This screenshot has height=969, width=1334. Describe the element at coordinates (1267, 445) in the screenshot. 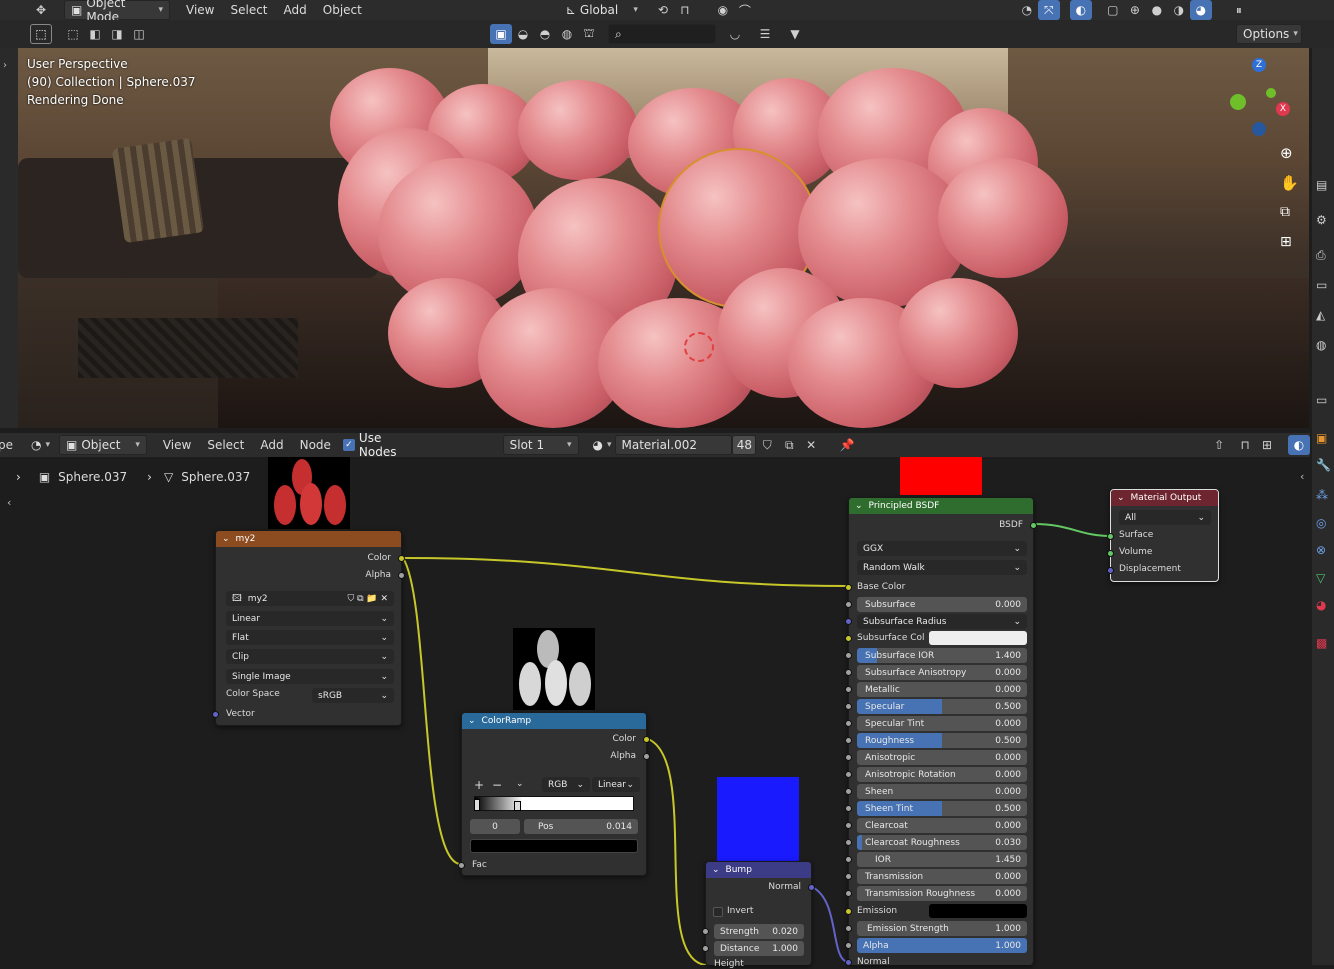

I see `snap-element-icon: ⊞` at that location.